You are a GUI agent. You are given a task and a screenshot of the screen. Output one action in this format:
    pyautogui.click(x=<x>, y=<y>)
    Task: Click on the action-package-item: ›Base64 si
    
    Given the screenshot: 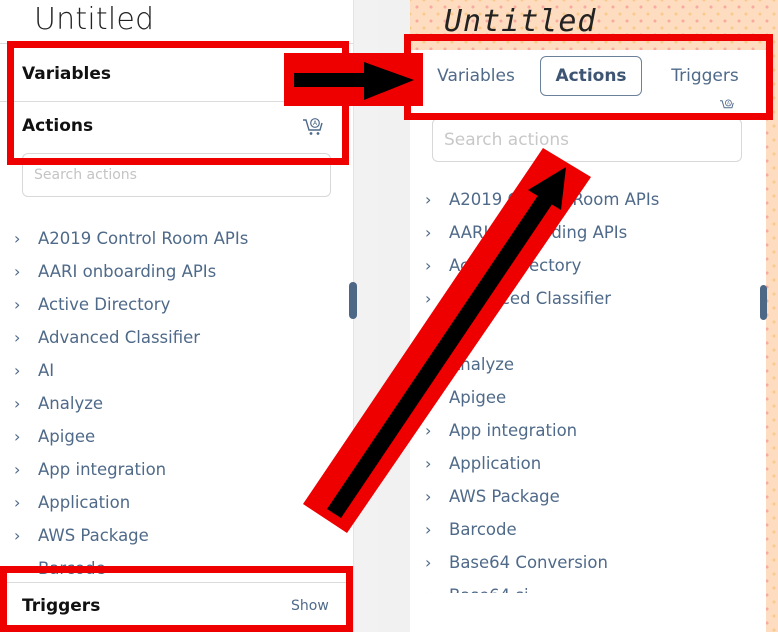 What is the action you would take?
    pyautogui.click(x=580, y=586)
    